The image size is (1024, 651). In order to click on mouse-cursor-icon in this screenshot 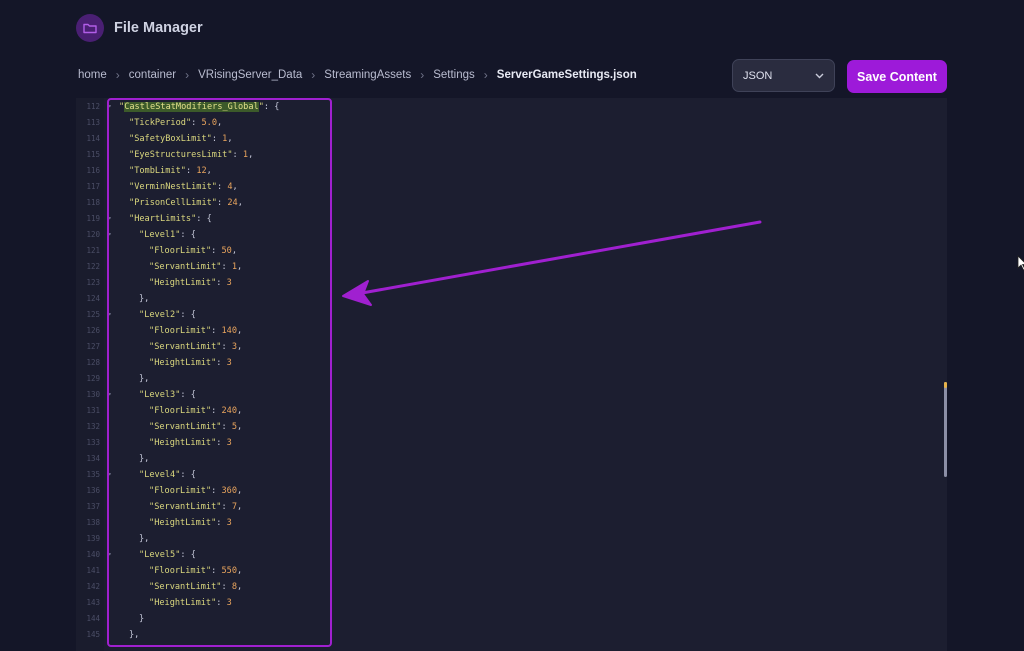, I will do `click(1020, 263)`.